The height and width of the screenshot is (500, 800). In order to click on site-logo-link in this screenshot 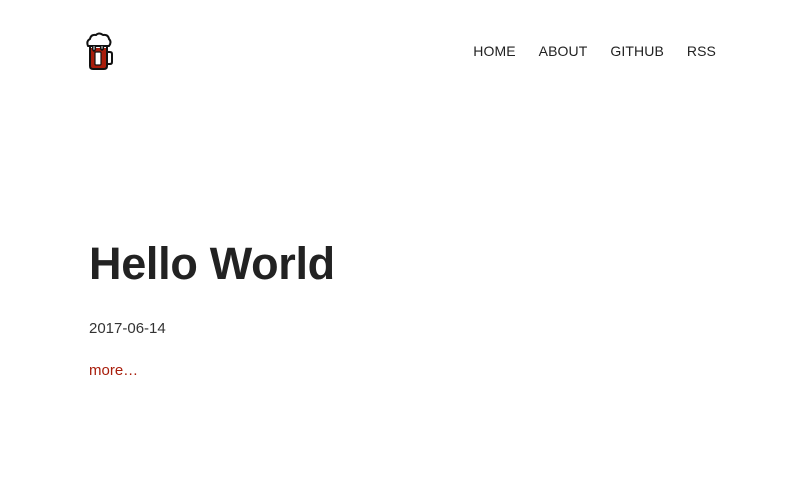, I will do `click(99, 52)`.